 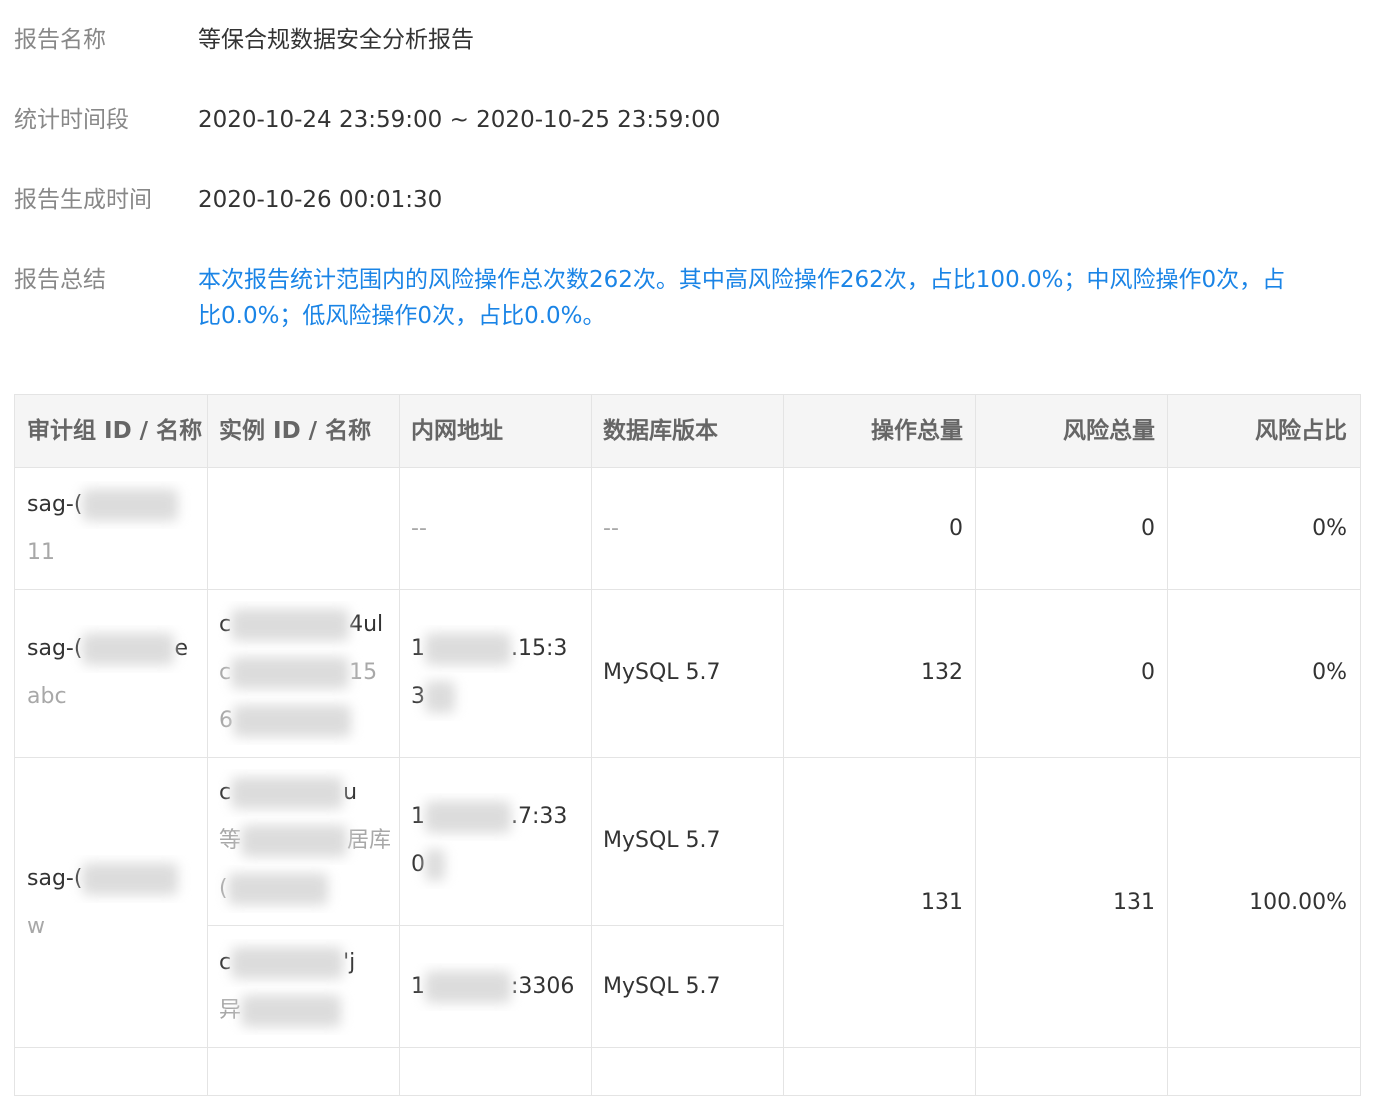 I want to click on summary-label: 报告总结, so click(x=60, y=280).